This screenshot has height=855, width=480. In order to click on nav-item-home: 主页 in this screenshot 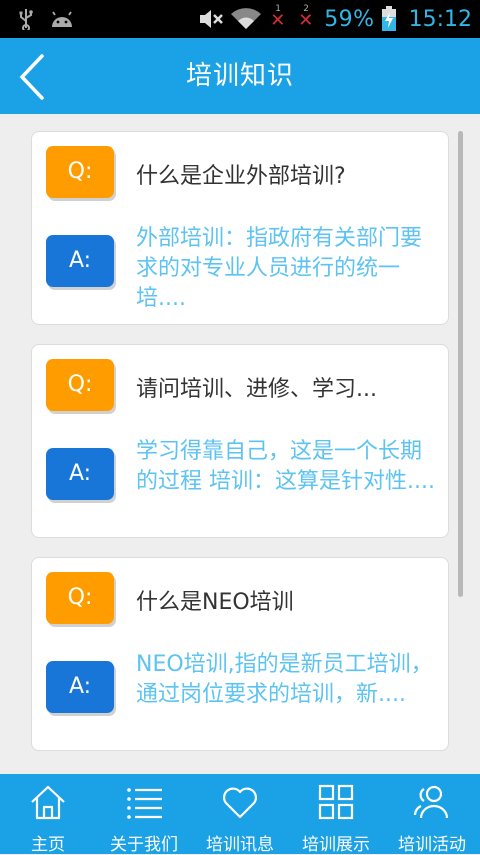, I will do `click(48, 814)`.